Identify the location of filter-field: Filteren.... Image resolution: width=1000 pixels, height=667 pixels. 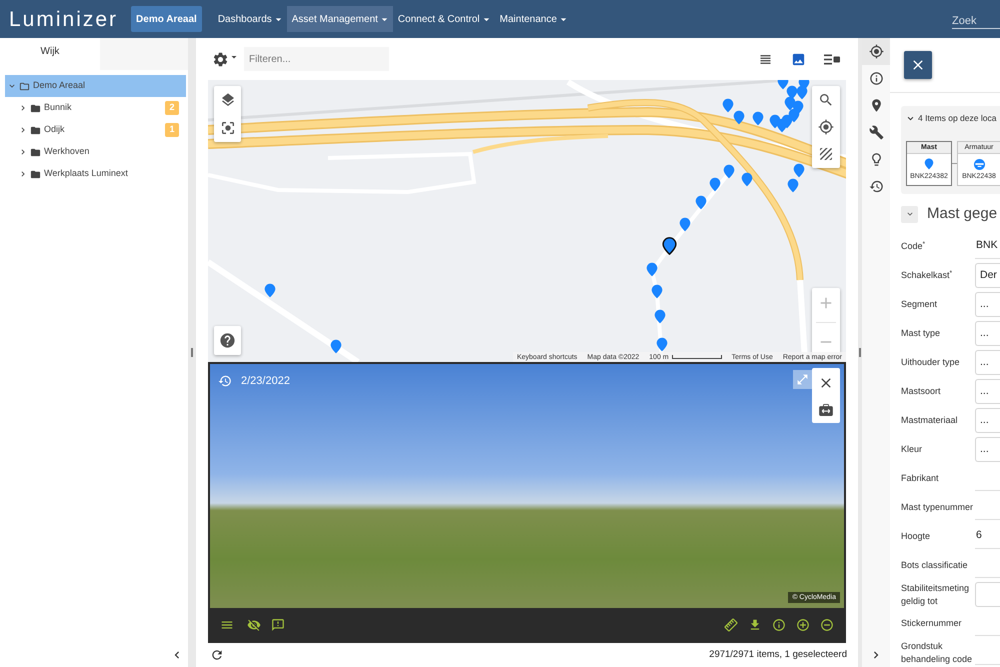
(316, 59).